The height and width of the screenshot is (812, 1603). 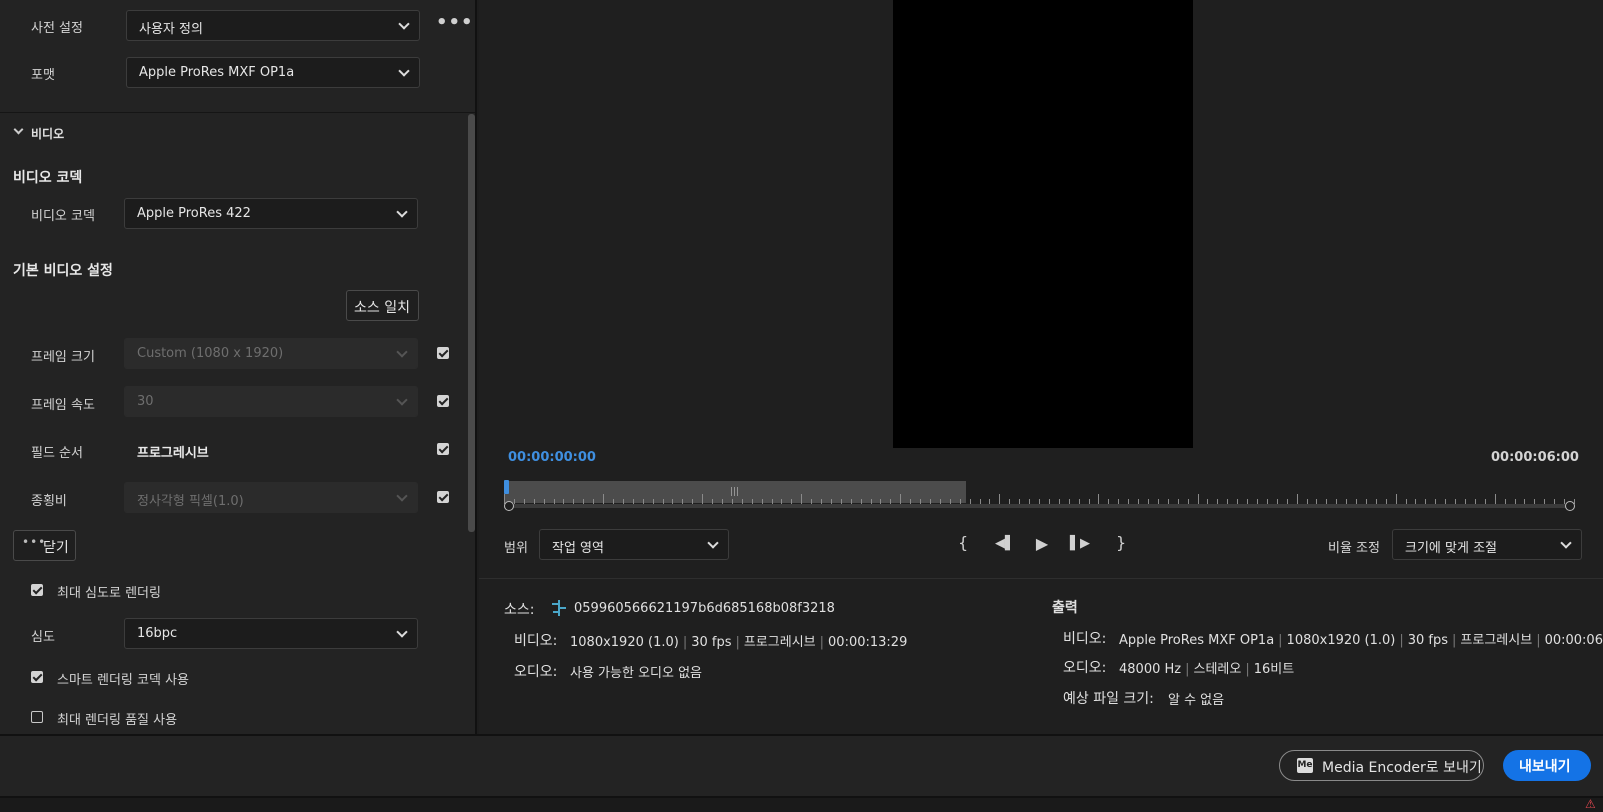 I want to click on timeline-rail, so click(x=1039, y=506).